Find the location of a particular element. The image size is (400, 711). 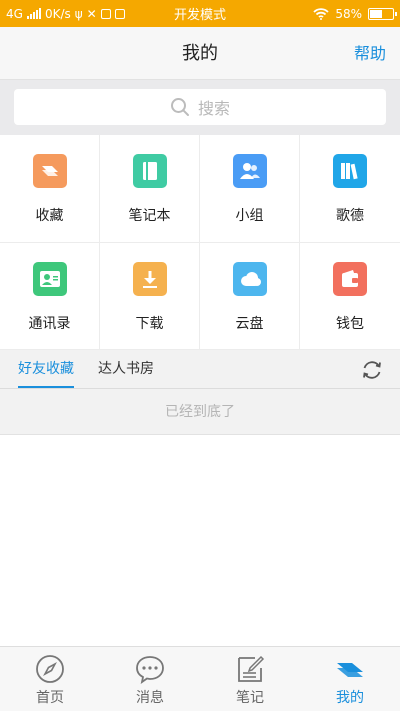

battery-percent: 58% is located at coordinates (348, 13).